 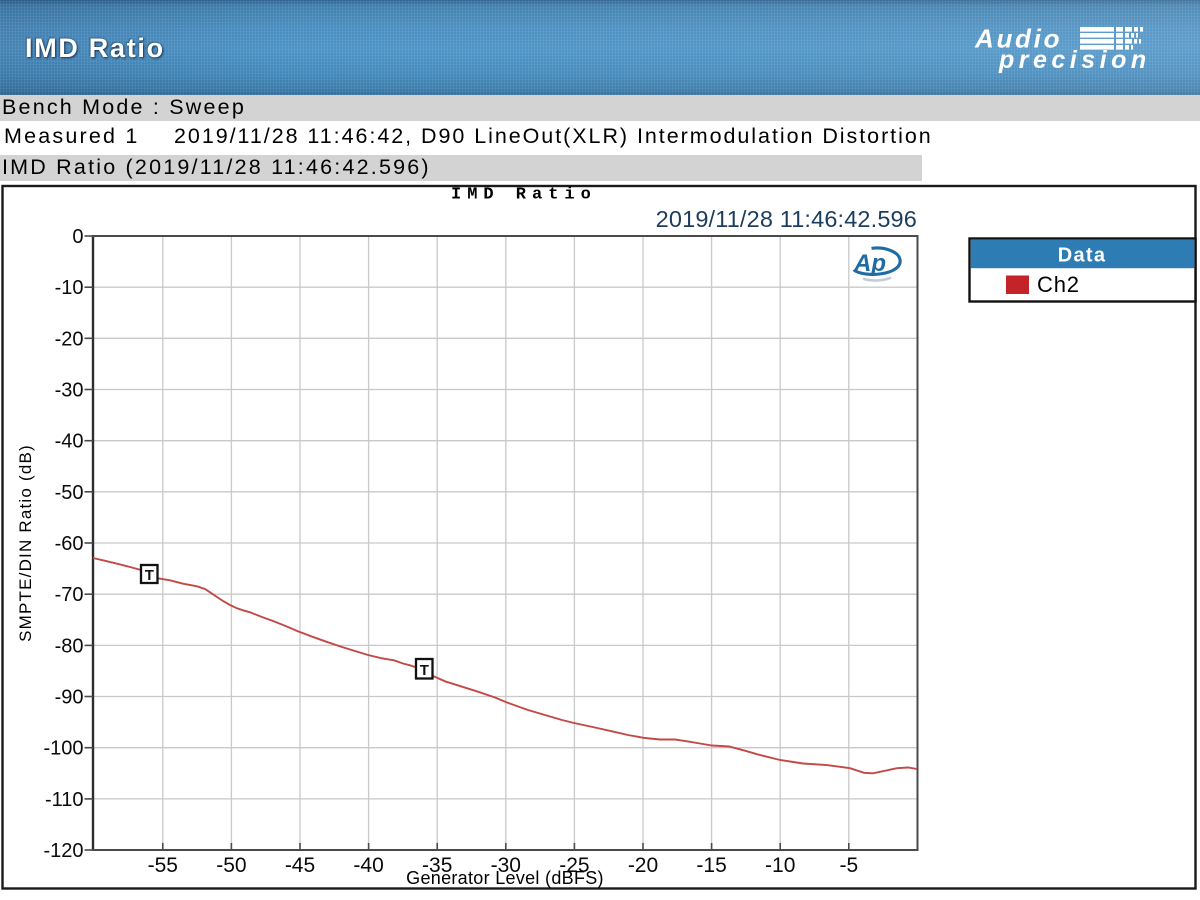 I want to click on svg-text: -55, so click(x=163, y=865).